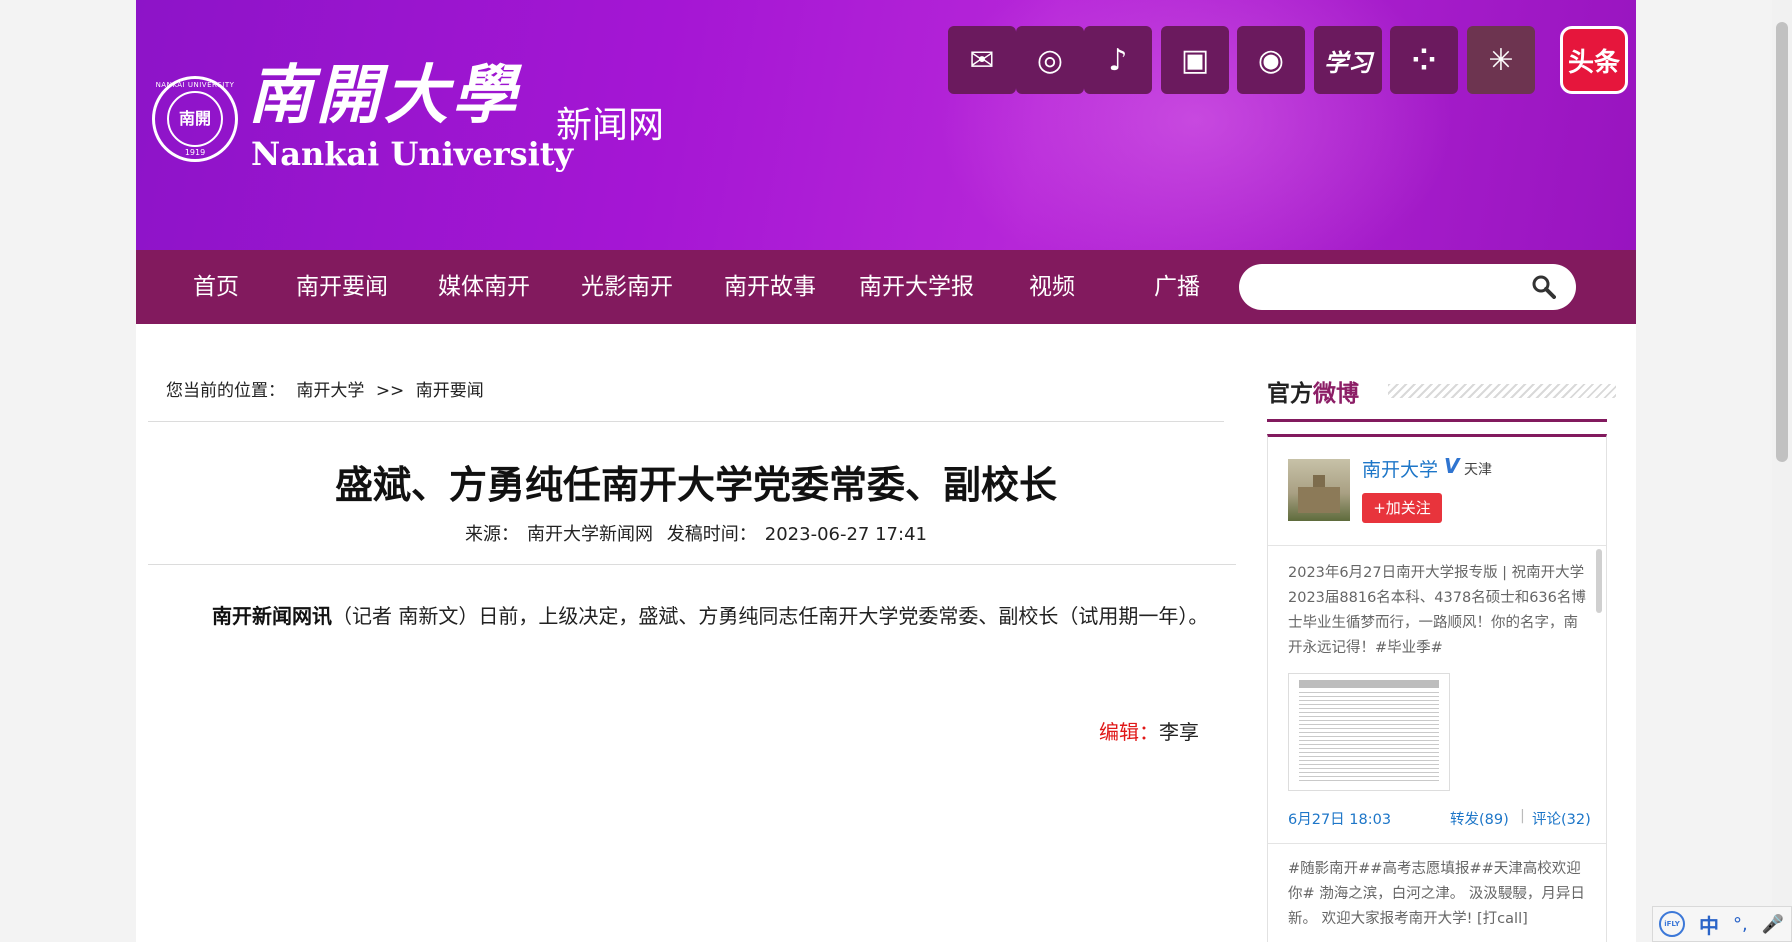  What do you see at coordinates (225, 391) in the screenshot?
I see `breadcrumb-prefix: 您当前的位置：` at bounding box center [225, 391].